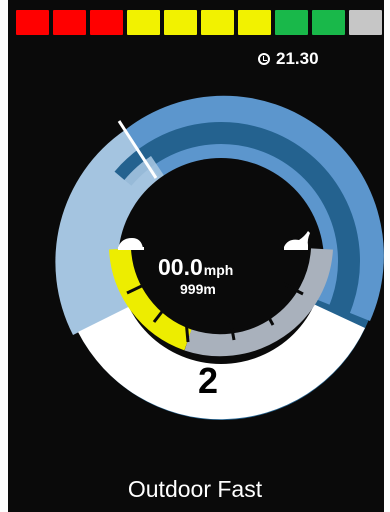  What do you see at coordinates (198, 289) in the screenshot?
I see `distance-readout: 999m` at bounding box center [198, 289].